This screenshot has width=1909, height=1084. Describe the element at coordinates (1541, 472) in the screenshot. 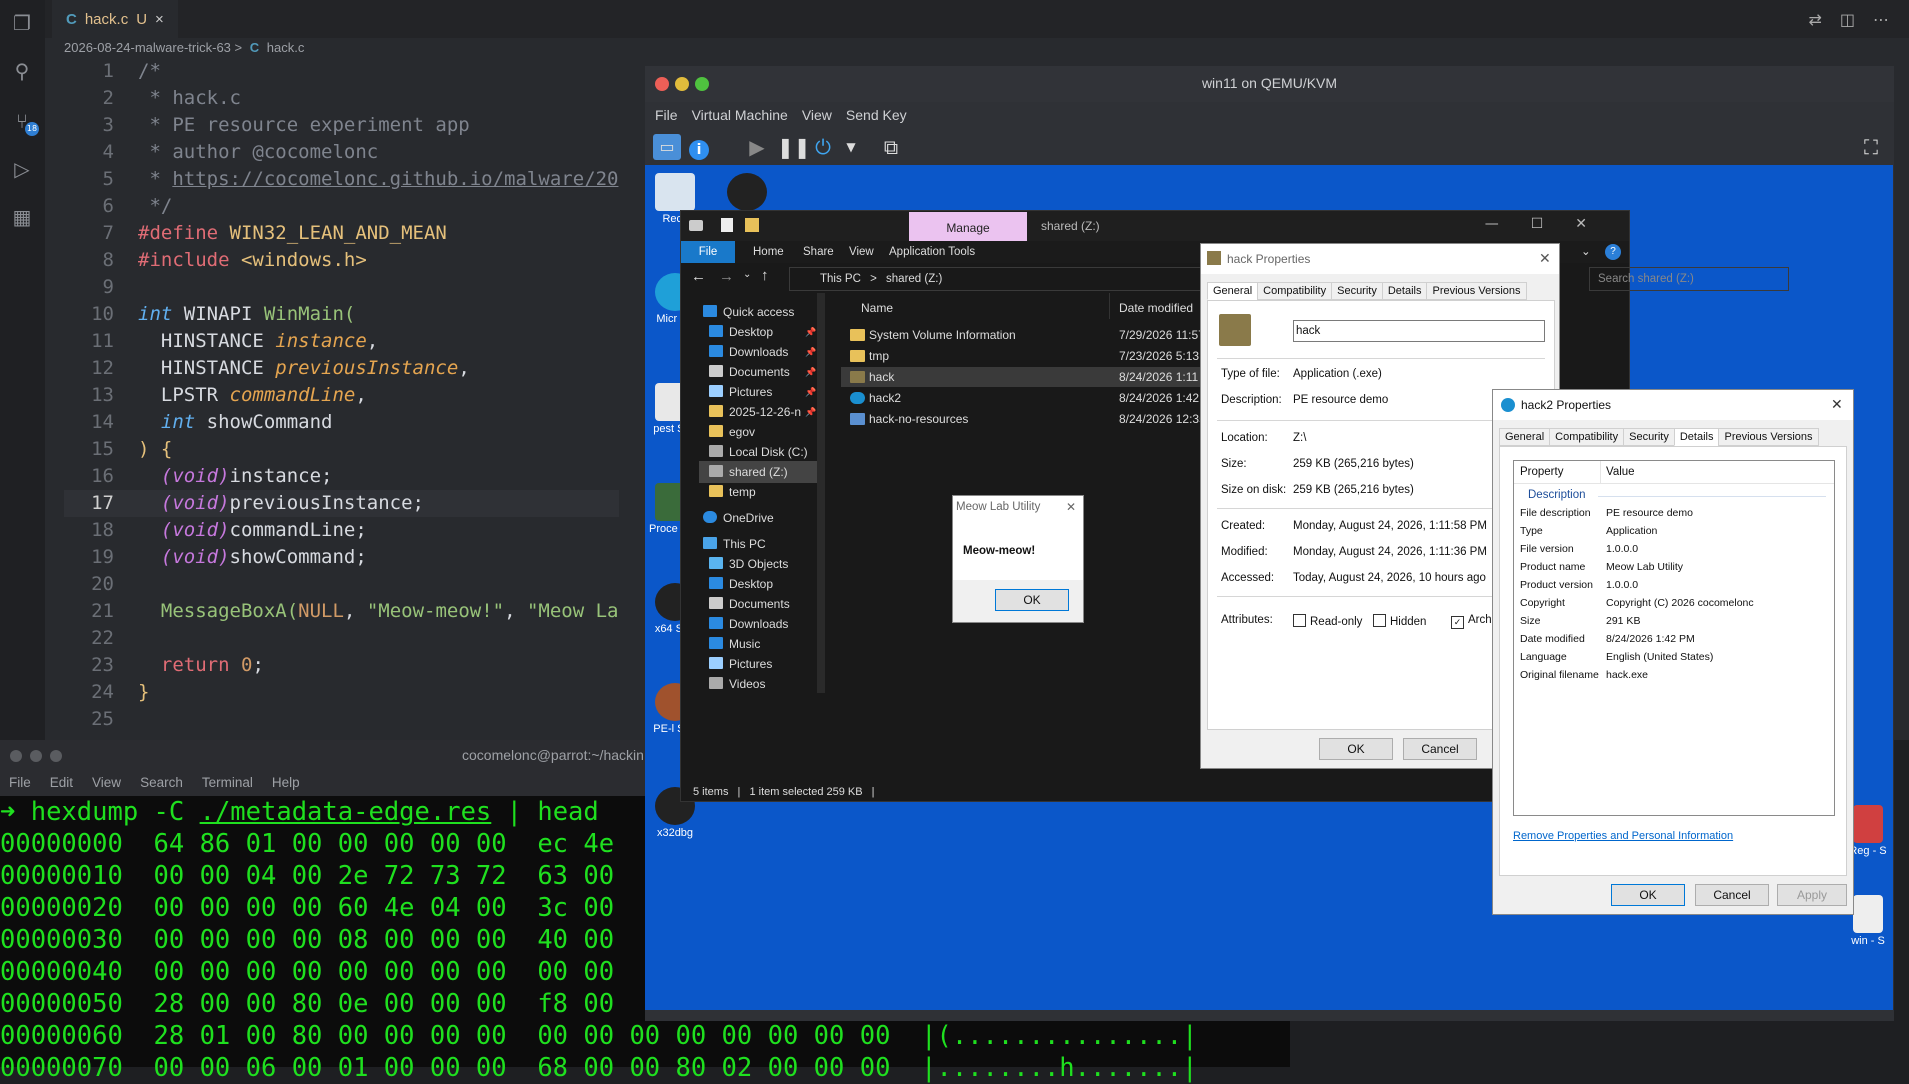

I see `column-property-header: Property` at that location.